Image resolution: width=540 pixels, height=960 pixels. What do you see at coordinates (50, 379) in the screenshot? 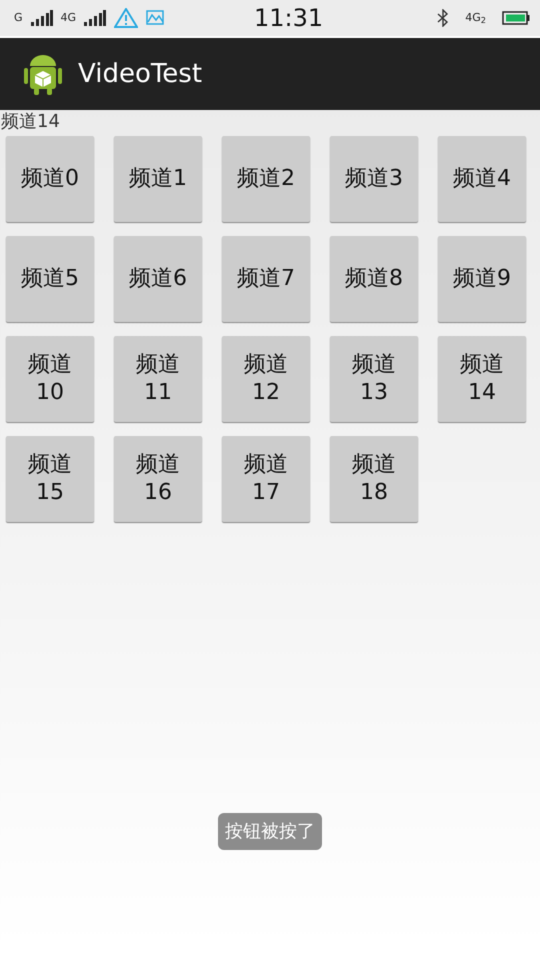
I see `channel-button: 频道10` at bounding box center [50, 379].